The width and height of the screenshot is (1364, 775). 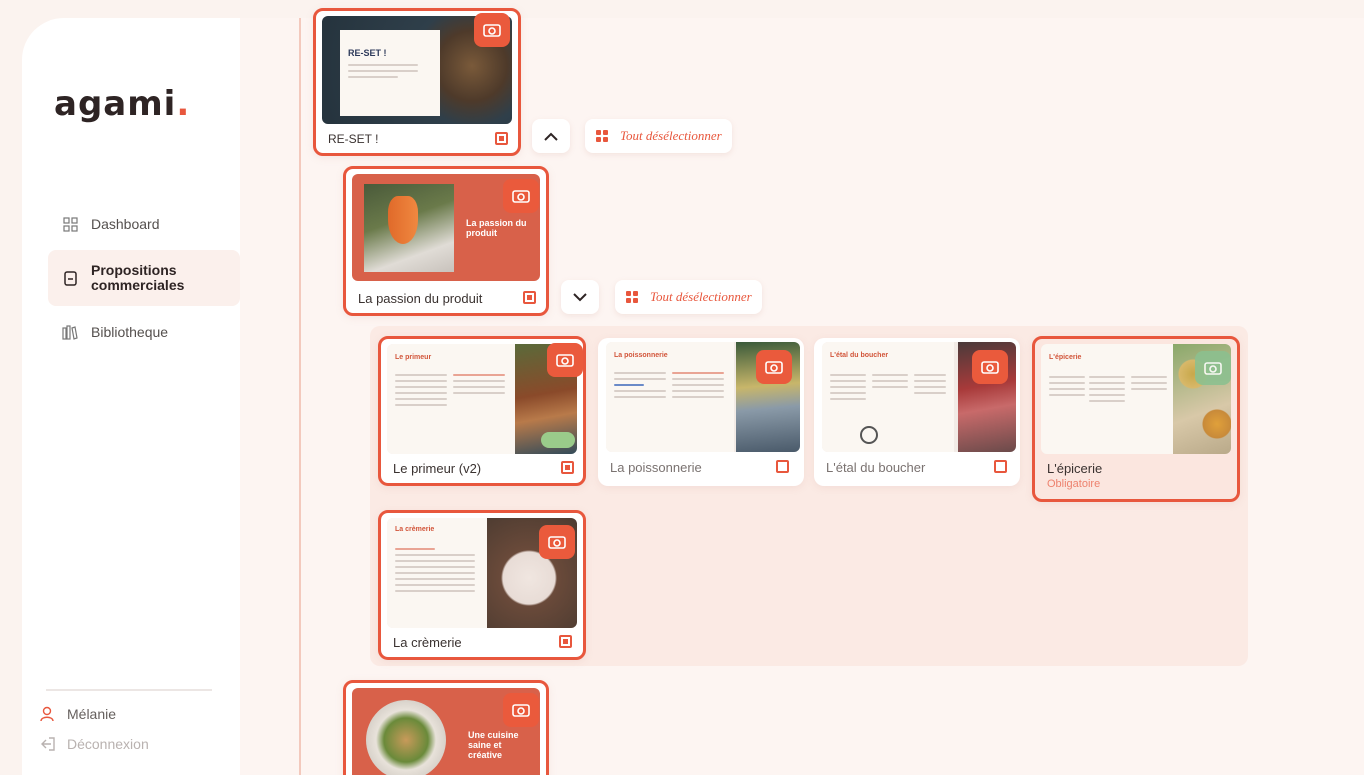 What do you see at coordinates (641, 355) in the screenshot?
I see `thumb-heading: La poissonnerie` at bounding box center [641, 355].